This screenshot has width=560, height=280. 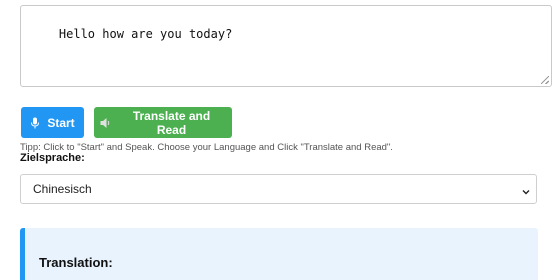 What do you see at coordinates (105, 123) in the screenshot?
I see `speaker-icon` at bounding box center [105, 123].